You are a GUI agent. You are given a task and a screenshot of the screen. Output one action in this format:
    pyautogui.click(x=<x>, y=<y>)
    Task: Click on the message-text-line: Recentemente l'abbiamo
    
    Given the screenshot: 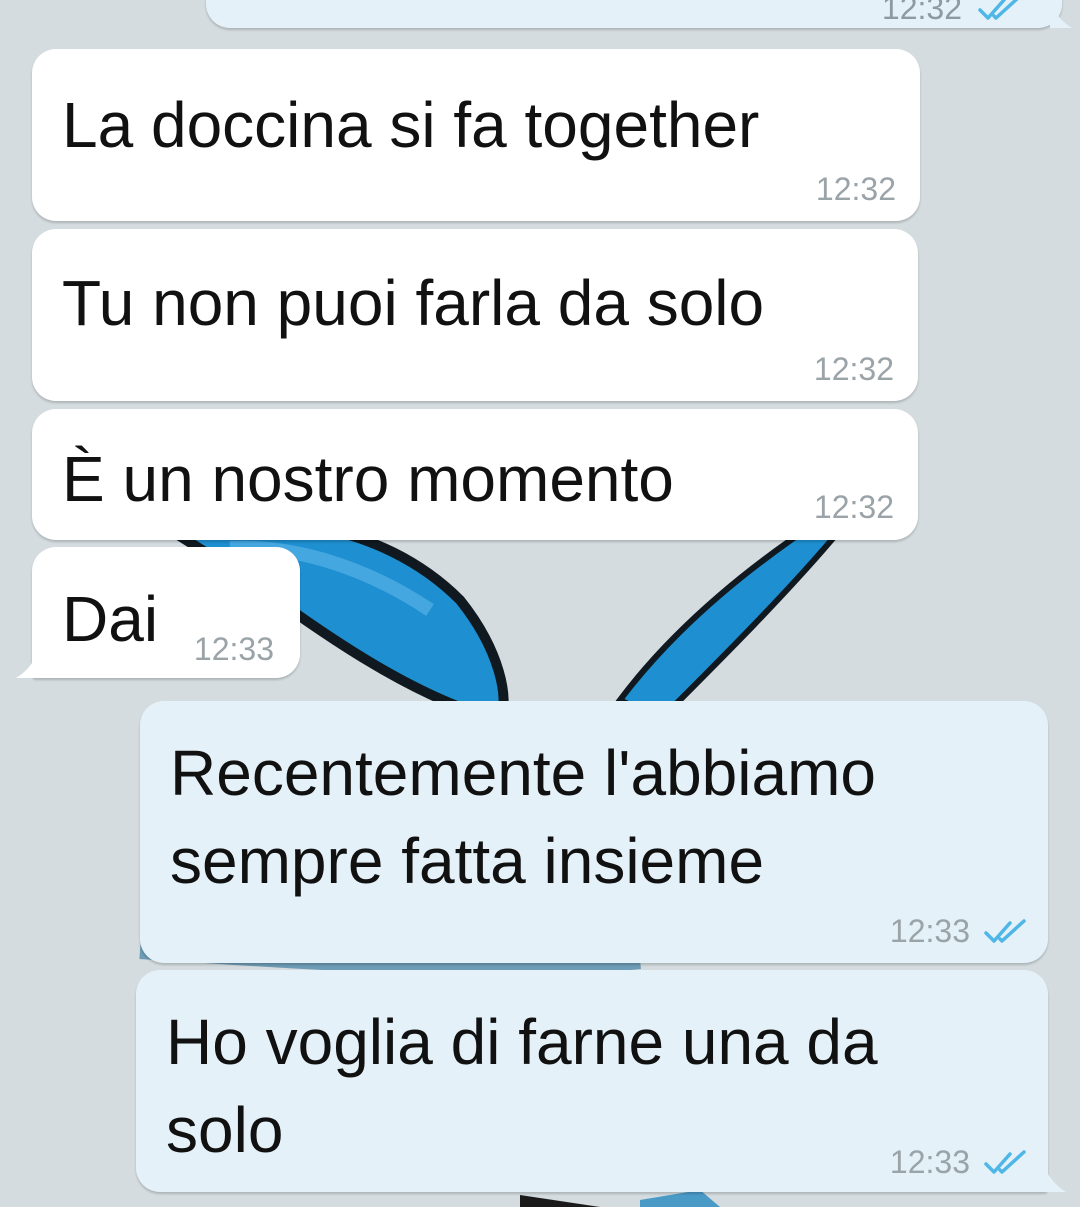 What is the action you would take?
    pyautogui.click(x=523, y=773)
    